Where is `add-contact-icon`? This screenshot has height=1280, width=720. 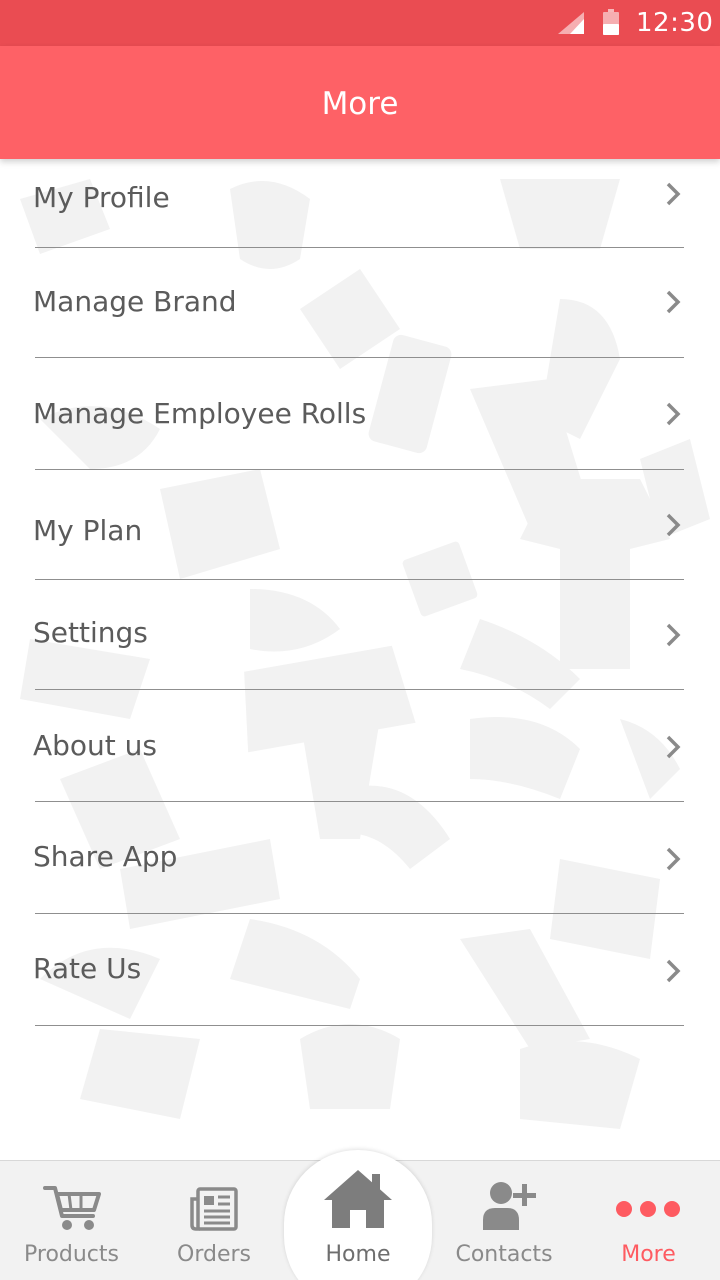 add-contact-icon is located at coordinates (509, 1206).